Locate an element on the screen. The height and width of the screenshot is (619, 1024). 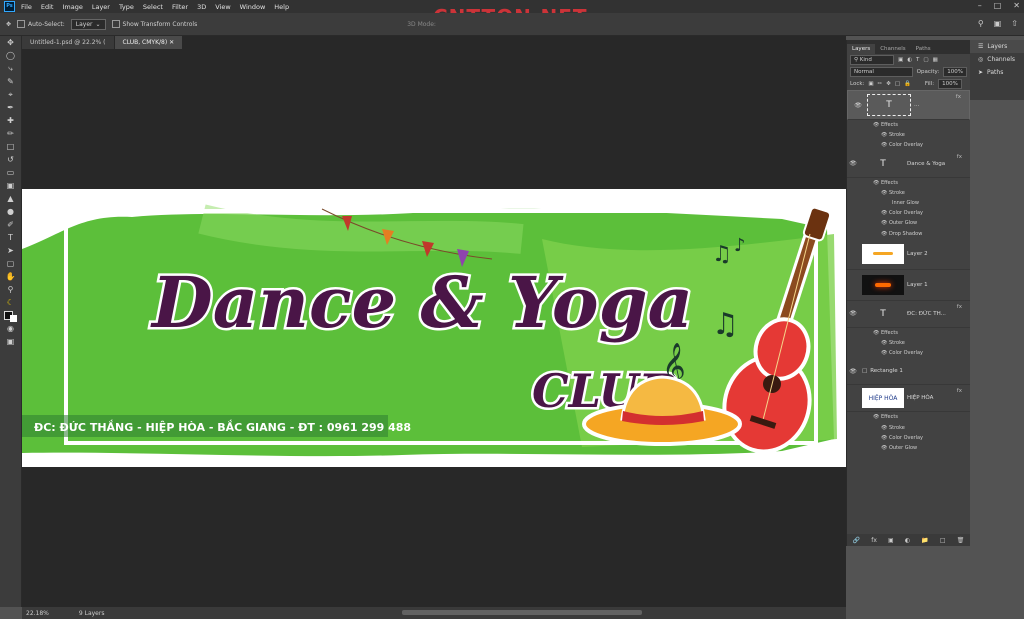
new-layer-icon: □ is located at coordinates (943, 540).